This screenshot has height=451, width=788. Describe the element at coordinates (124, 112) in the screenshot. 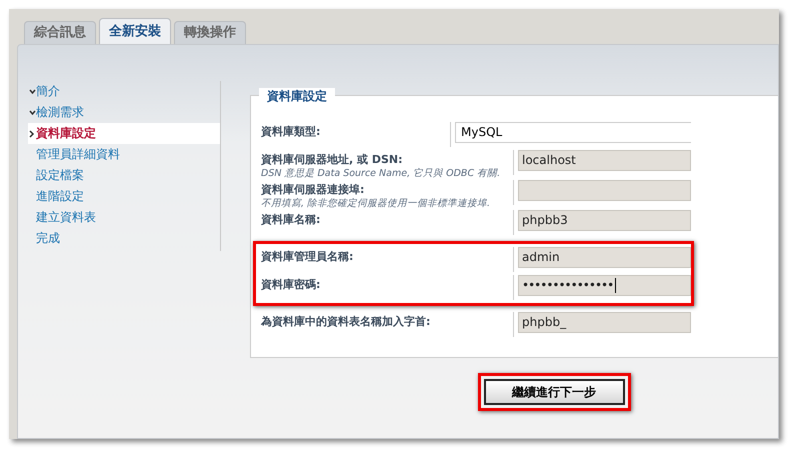

I see `sidebar-item: 檢測需求` at that location.